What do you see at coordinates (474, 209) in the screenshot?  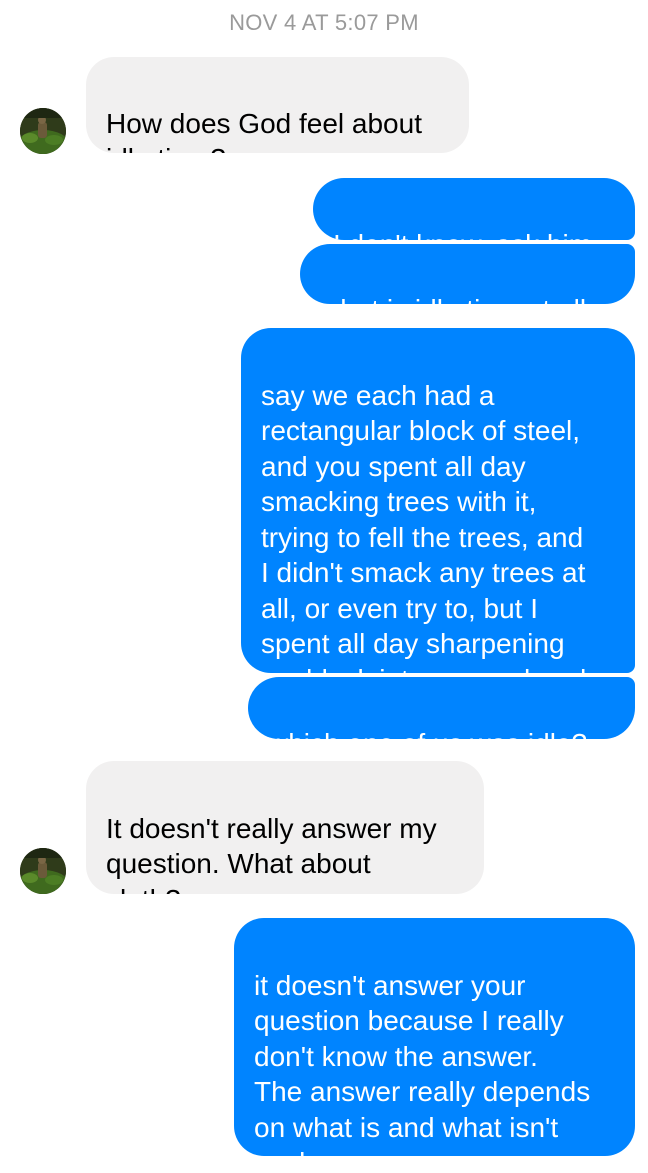 I see `outgoing-message-bubble: I don't know, ask him` at bounding box center [474, 209].